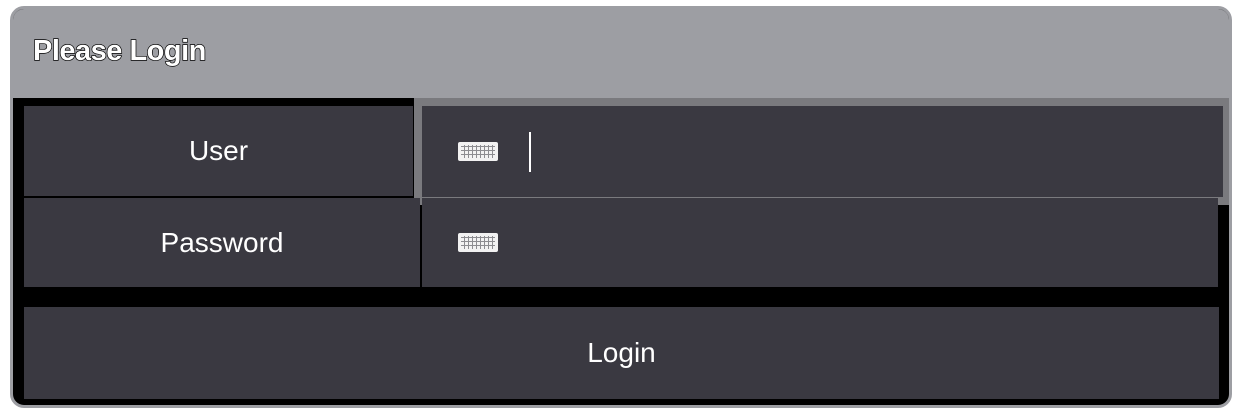 The width and height of the screenshot is (1236, 412). Describe the element at coordinates (119, 50) in the screenshot. I see `dialog-title: Please Login` at that location.